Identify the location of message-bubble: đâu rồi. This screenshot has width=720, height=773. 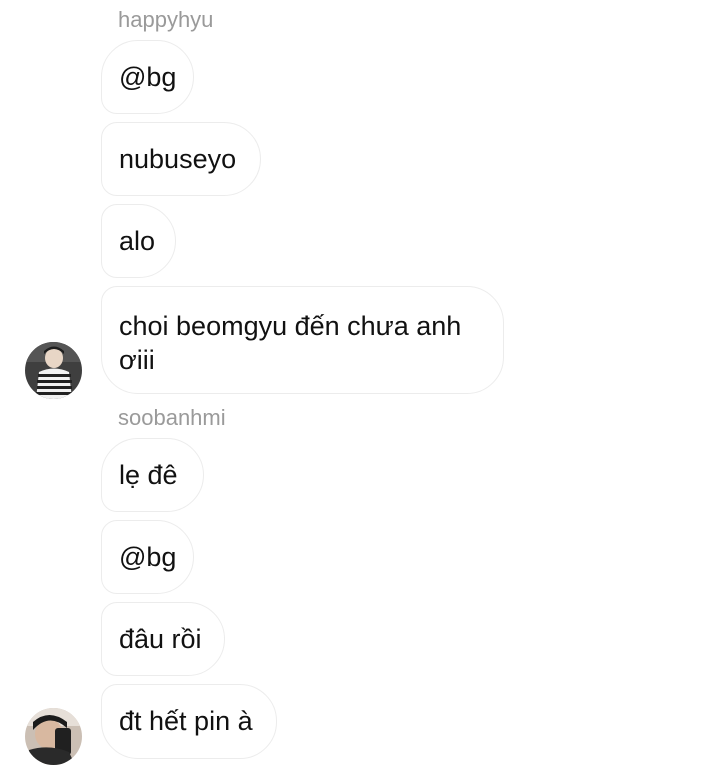
(163, 639).